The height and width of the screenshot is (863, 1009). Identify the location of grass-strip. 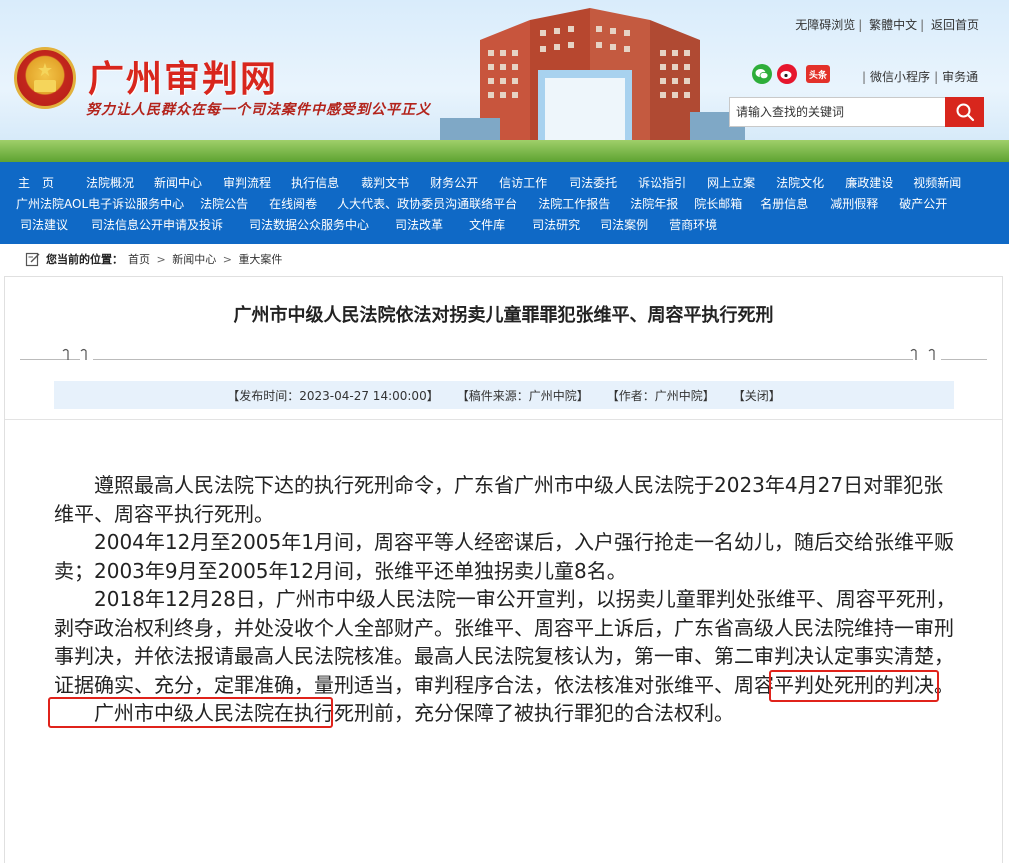
(504, 151).